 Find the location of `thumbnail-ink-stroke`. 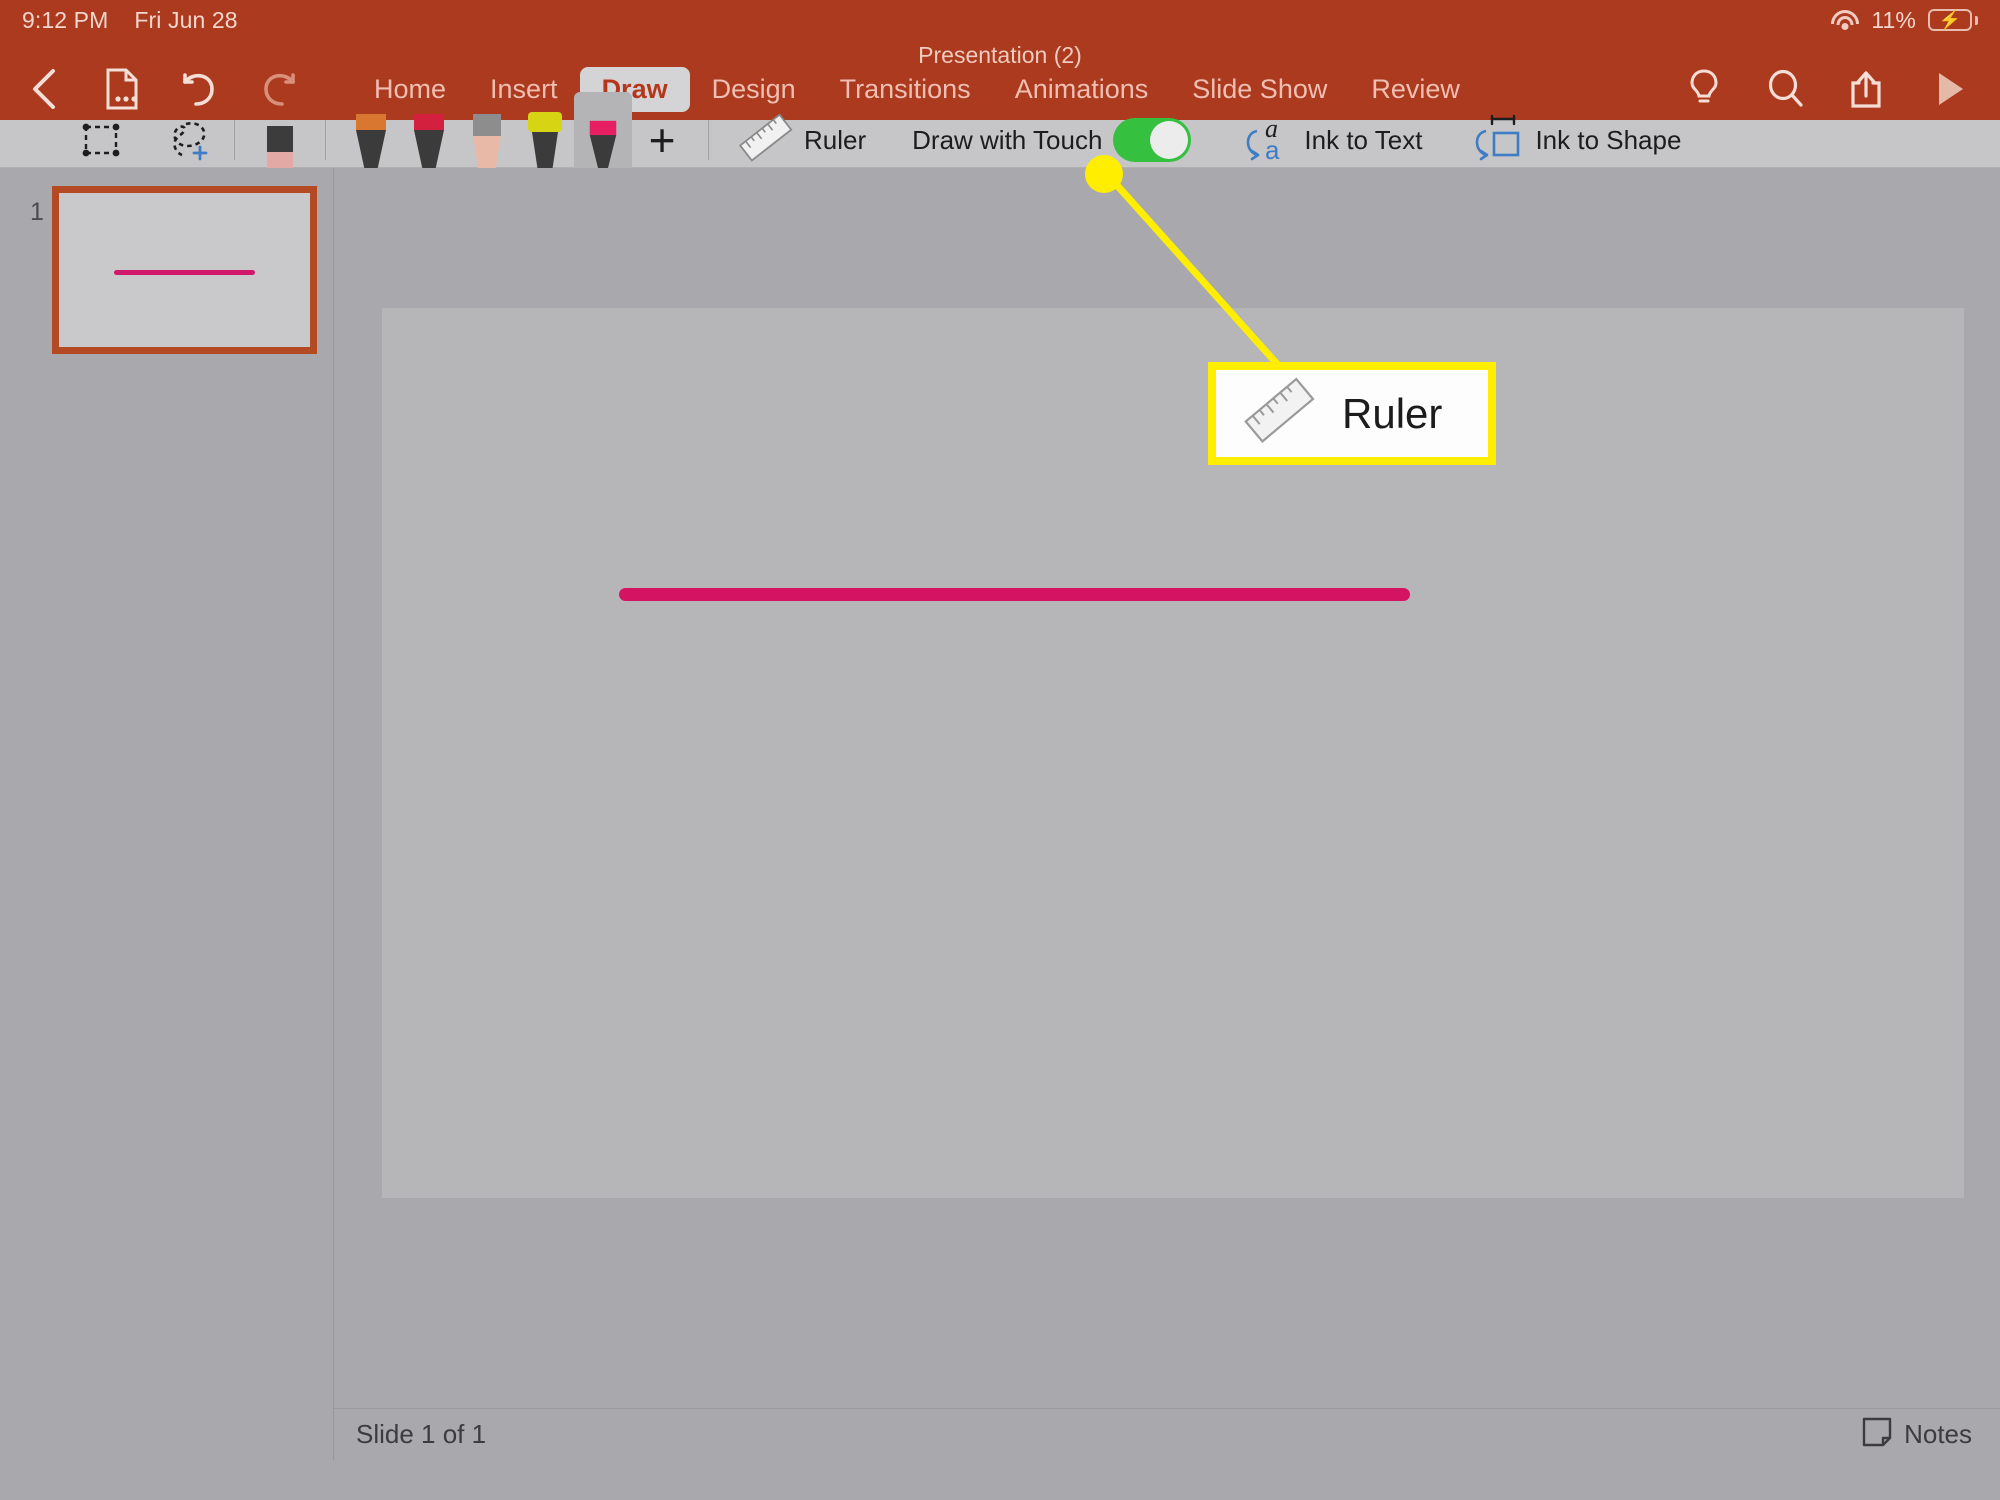

thumbnail-ink-stroke is located at coordinates (184, 272).